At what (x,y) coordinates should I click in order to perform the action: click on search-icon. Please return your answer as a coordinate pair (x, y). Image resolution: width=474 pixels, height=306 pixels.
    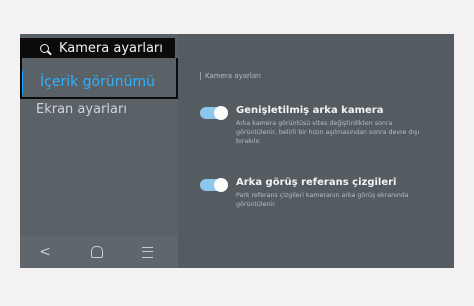
    Looking at the image, I should click on (44, 48).